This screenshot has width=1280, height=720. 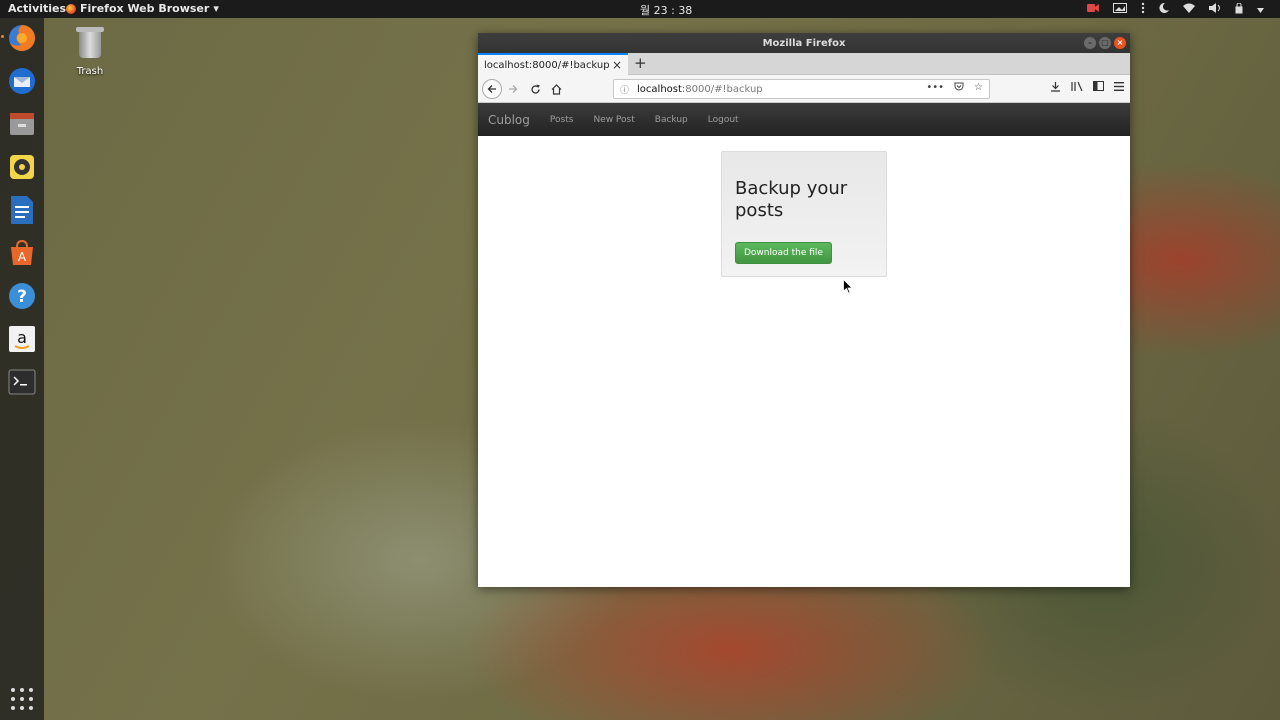 What do you see at coordinates (1239, 9) in the screenshot?
I see `battery-lock-icon` at bounding box center [1239, 9].